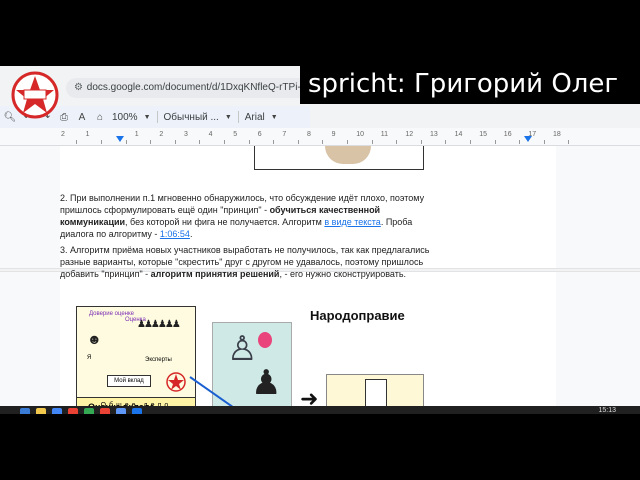  I want to click on embedded-image-top, so click(339, 158).